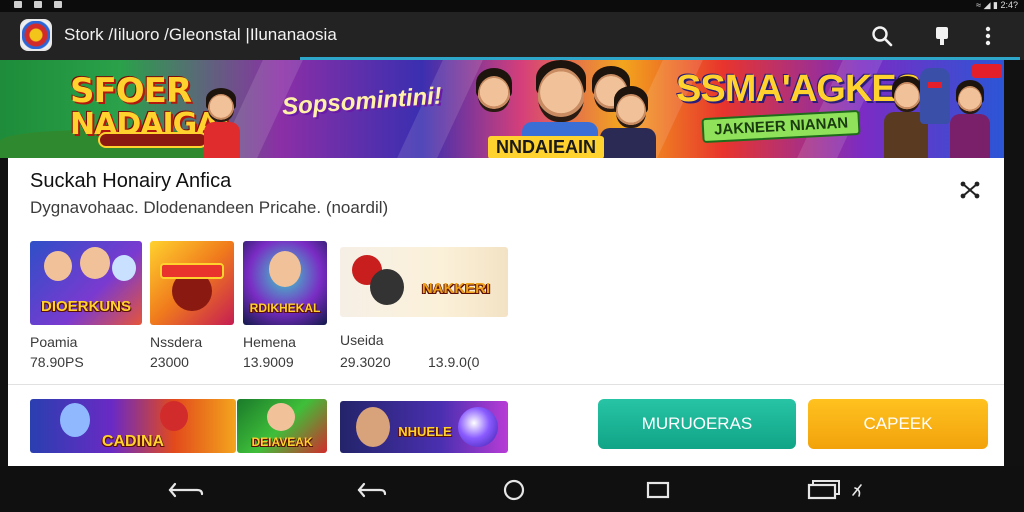  I want to click on game-tile-3: RDIKHEKAL, so click(285, 283).